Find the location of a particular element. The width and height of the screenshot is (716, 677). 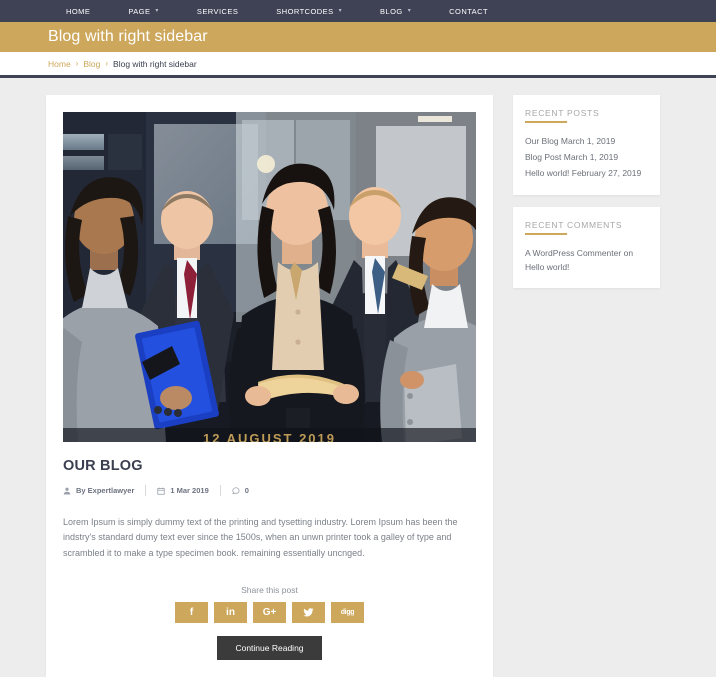

list-item: Blog Post March 1, 2019 is located at coordinates (586, 157).